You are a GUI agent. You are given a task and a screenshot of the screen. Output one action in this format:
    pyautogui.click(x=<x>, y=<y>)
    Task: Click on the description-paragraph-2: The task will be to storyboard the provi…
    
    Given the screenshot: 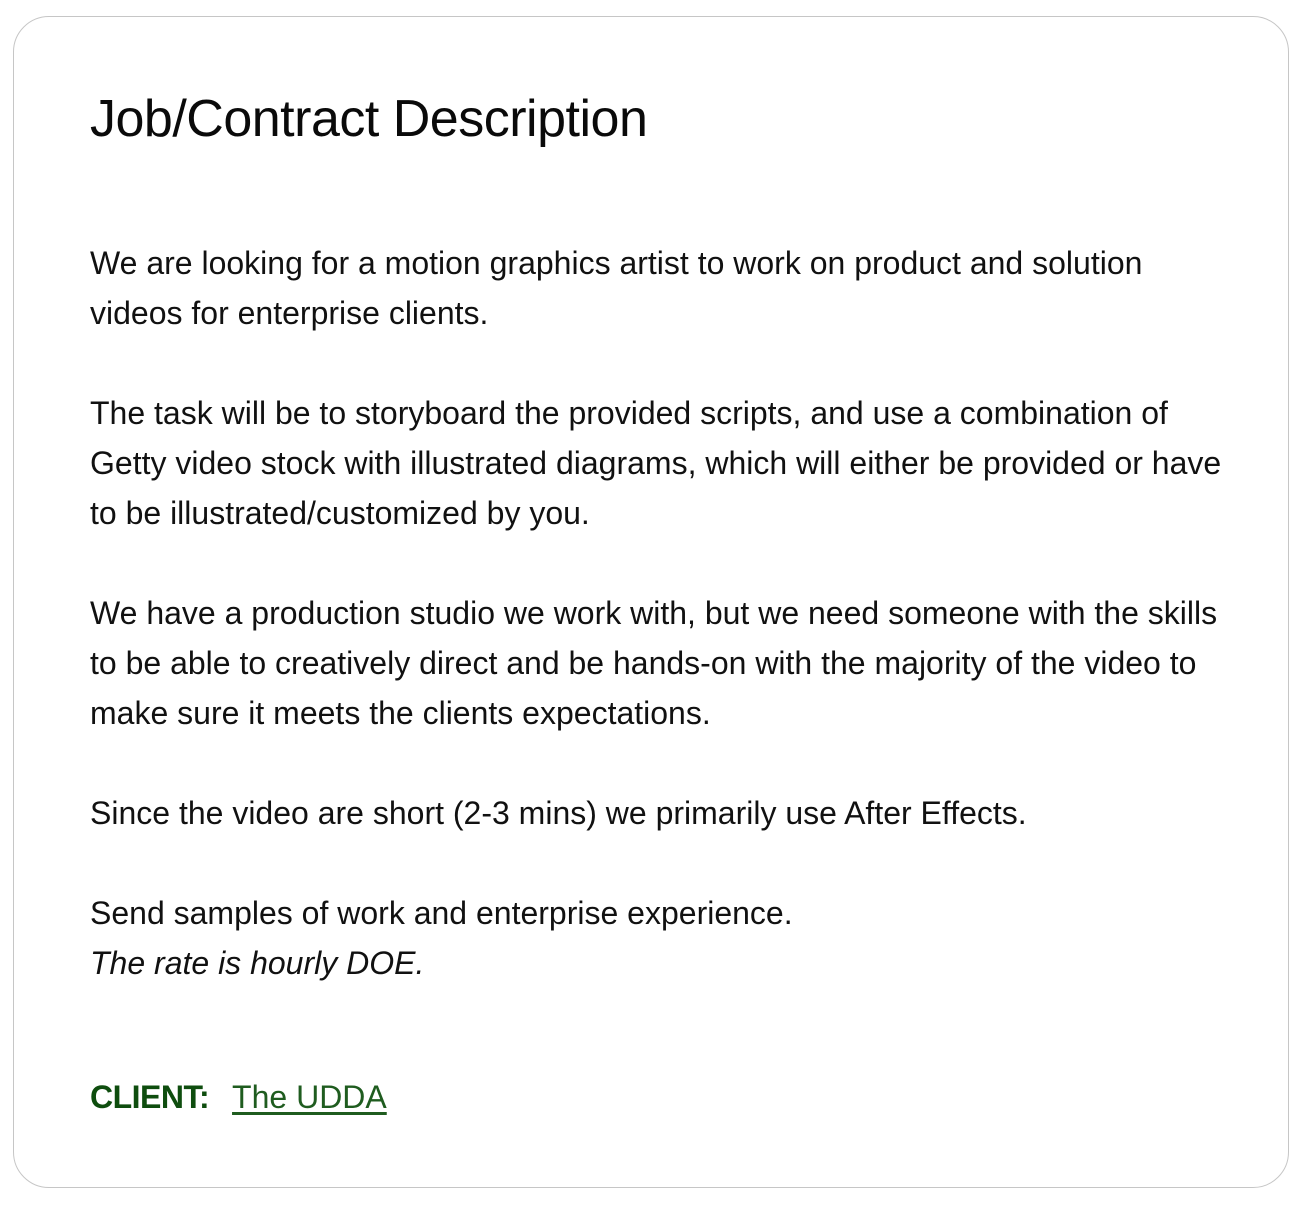 What is the action you would take?
    pyautogui.click(x=656, y=463)
    